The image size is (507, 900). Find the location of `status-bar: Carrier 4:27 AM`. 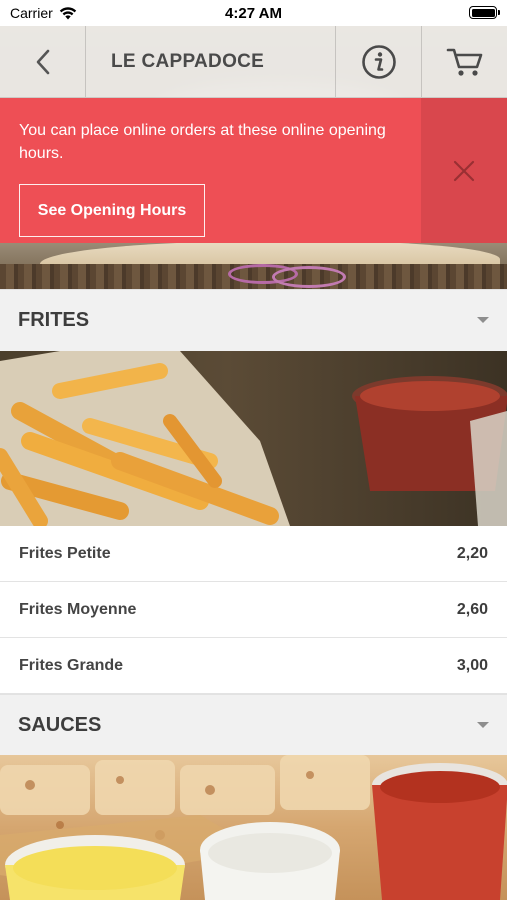

status-bar: Carrier 4:27 AM is located at coordinates (253, 13).